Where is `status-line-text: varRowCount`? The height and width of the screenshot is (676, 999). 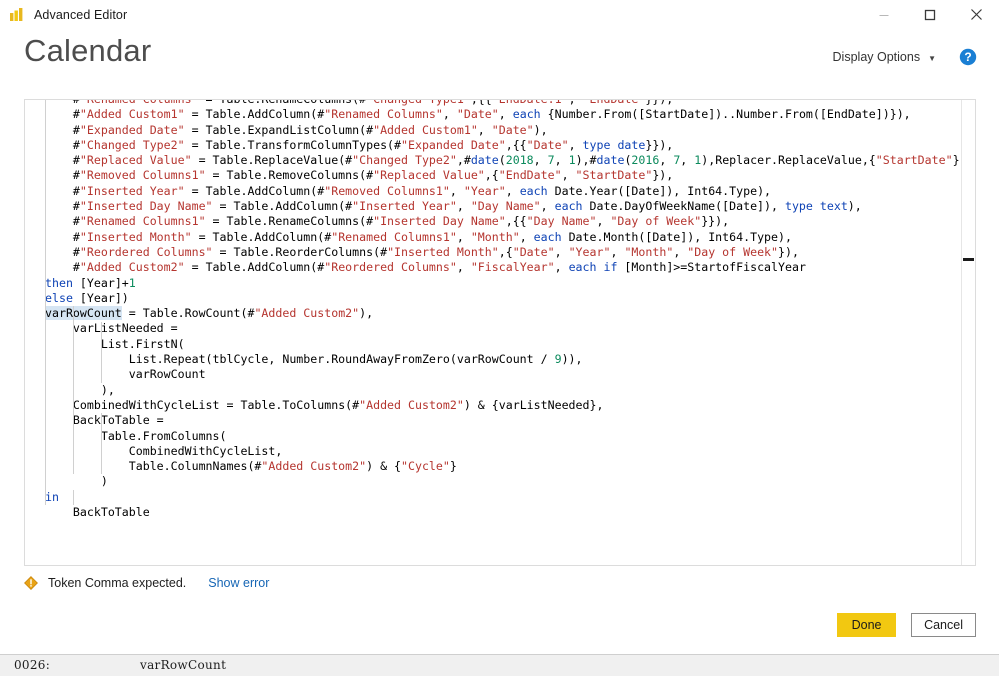 status-line-text: varRowCount is located at coordinates (183, 665).